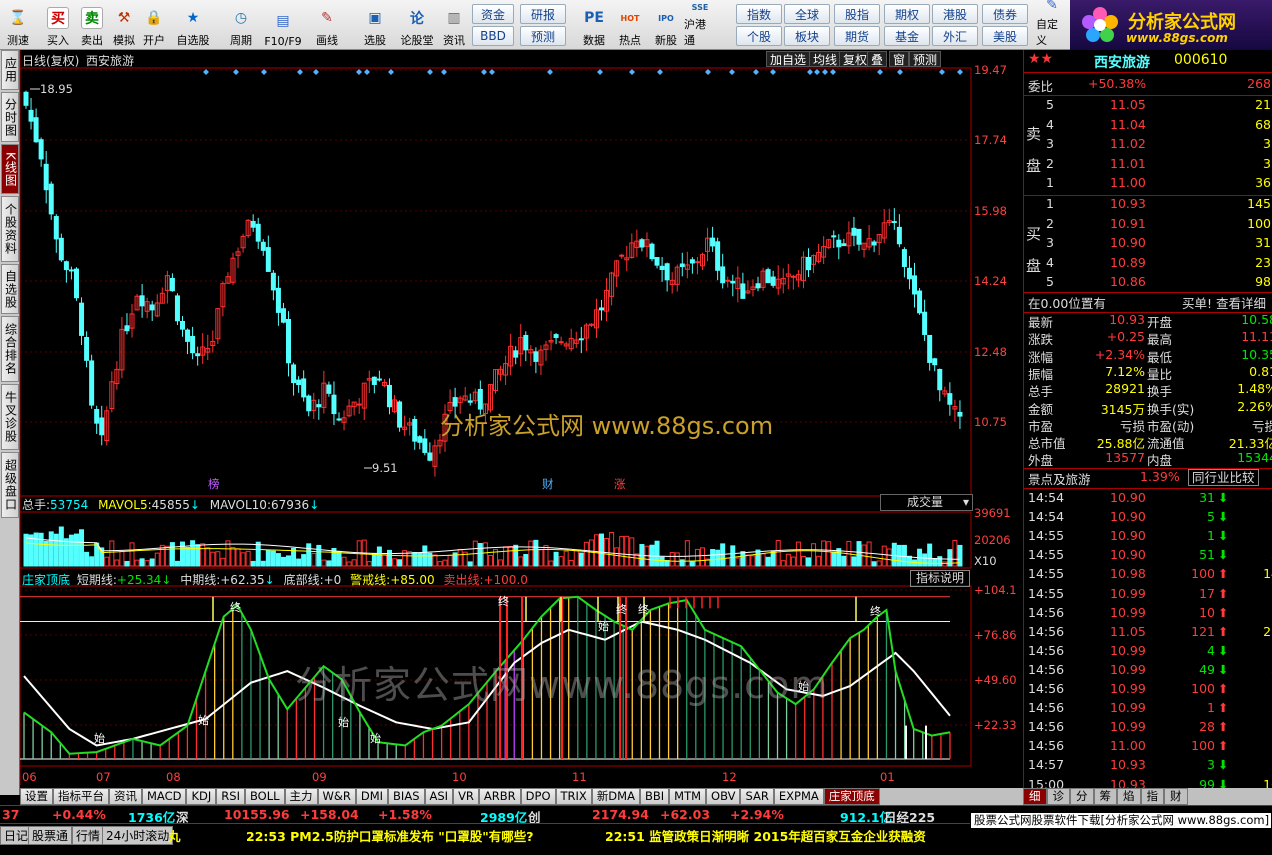 The width and height of the screenshot is (1272, 855). What do you see at coordinates (439, 796) in the screenshot?
I see `indicator-tab: ASI` at bounding box center [439, 796].